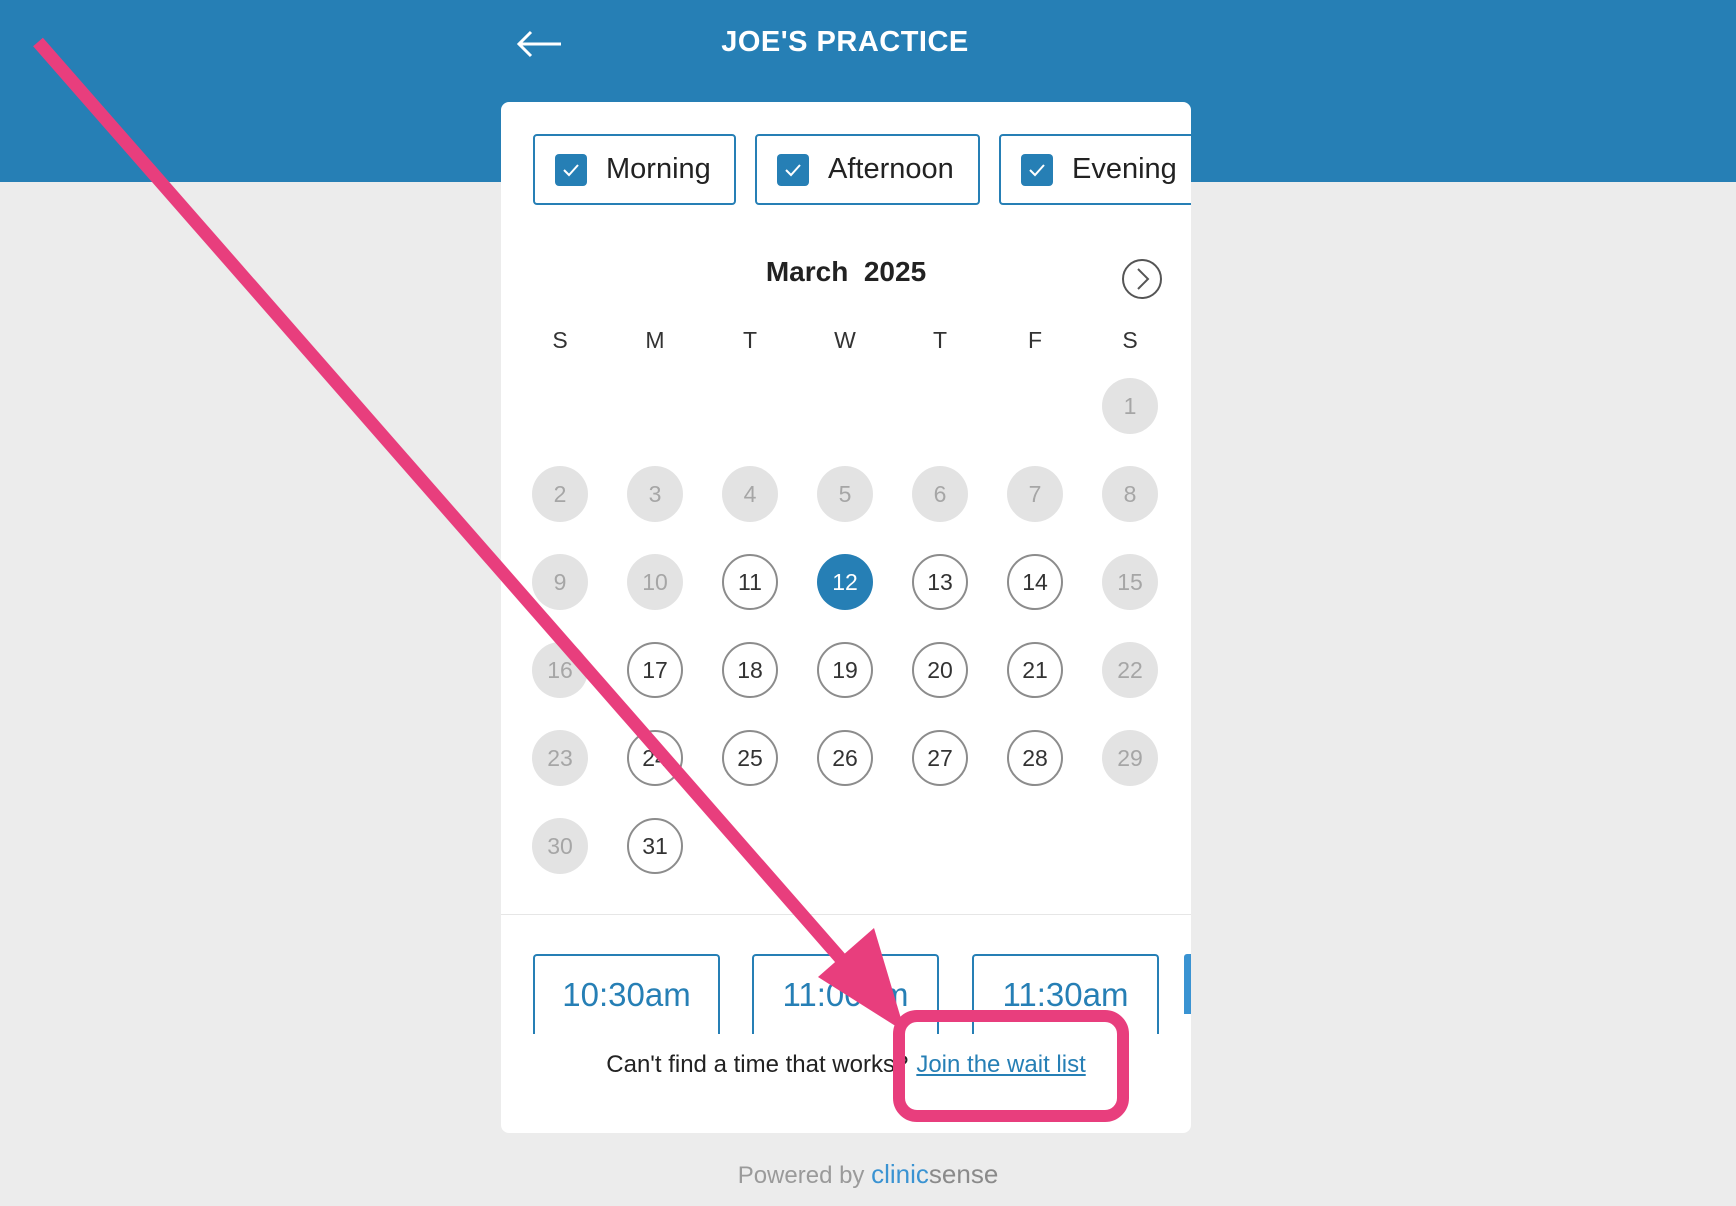 Image resolution: width=1736 pixels, height=1206 pixels. I want to click on chevron-right-icon, so click(1142, 279).